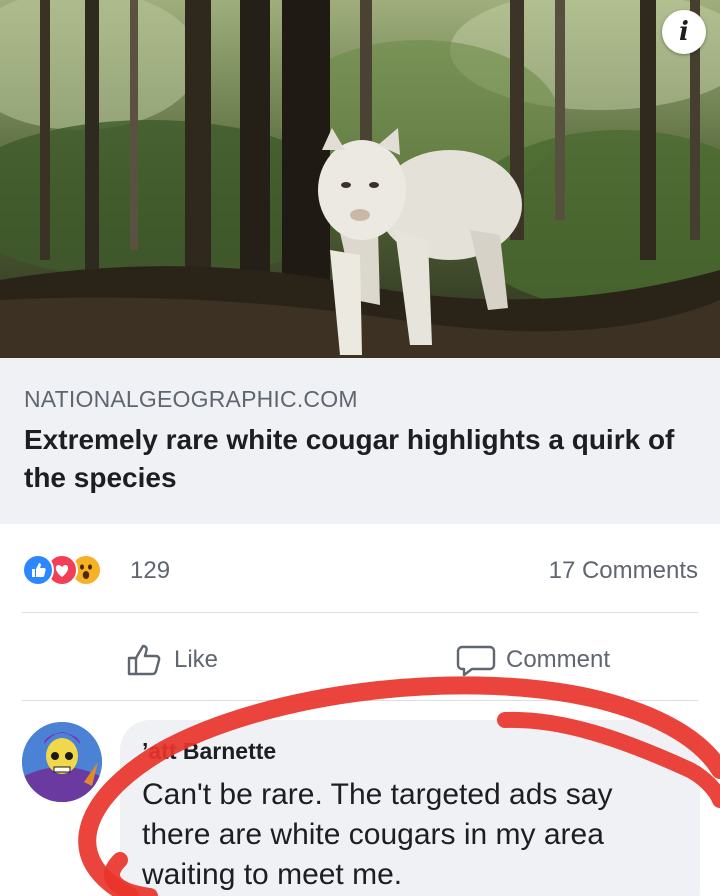  I want to click on thumbs-up-icon, so click(144, 660).